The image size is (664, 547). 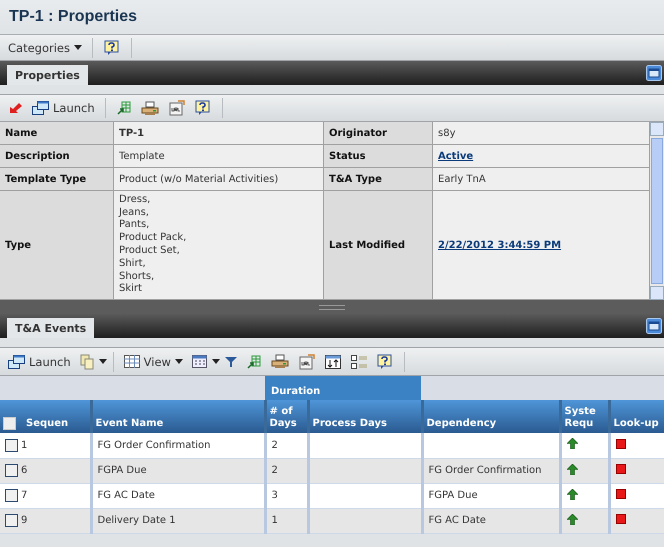 What do you see at coordinates (332, 17) in the screenshot?
I see `page-title: TP-1 : Properties` at bounding box center [332, 17].